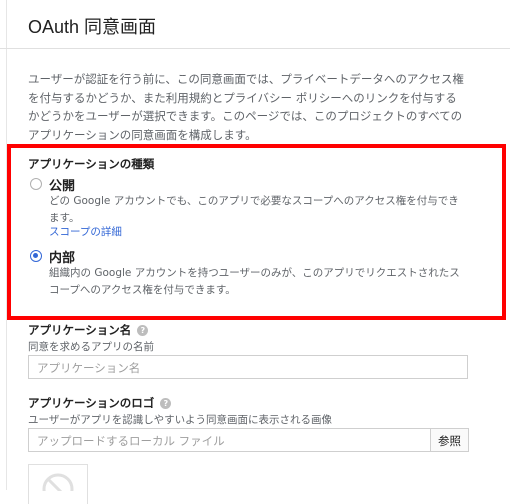 The width and height of the screenshot is (510, 504). I want to click on logo-file-input: アップロードするローカル ファイル, so click(229, 440).